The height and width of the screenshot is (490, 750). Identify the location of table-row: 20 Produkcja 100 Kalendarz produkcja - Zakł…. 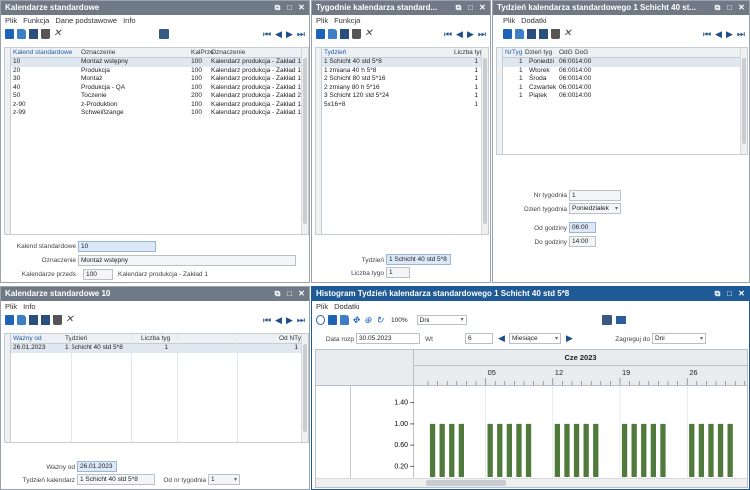
(159, 71).